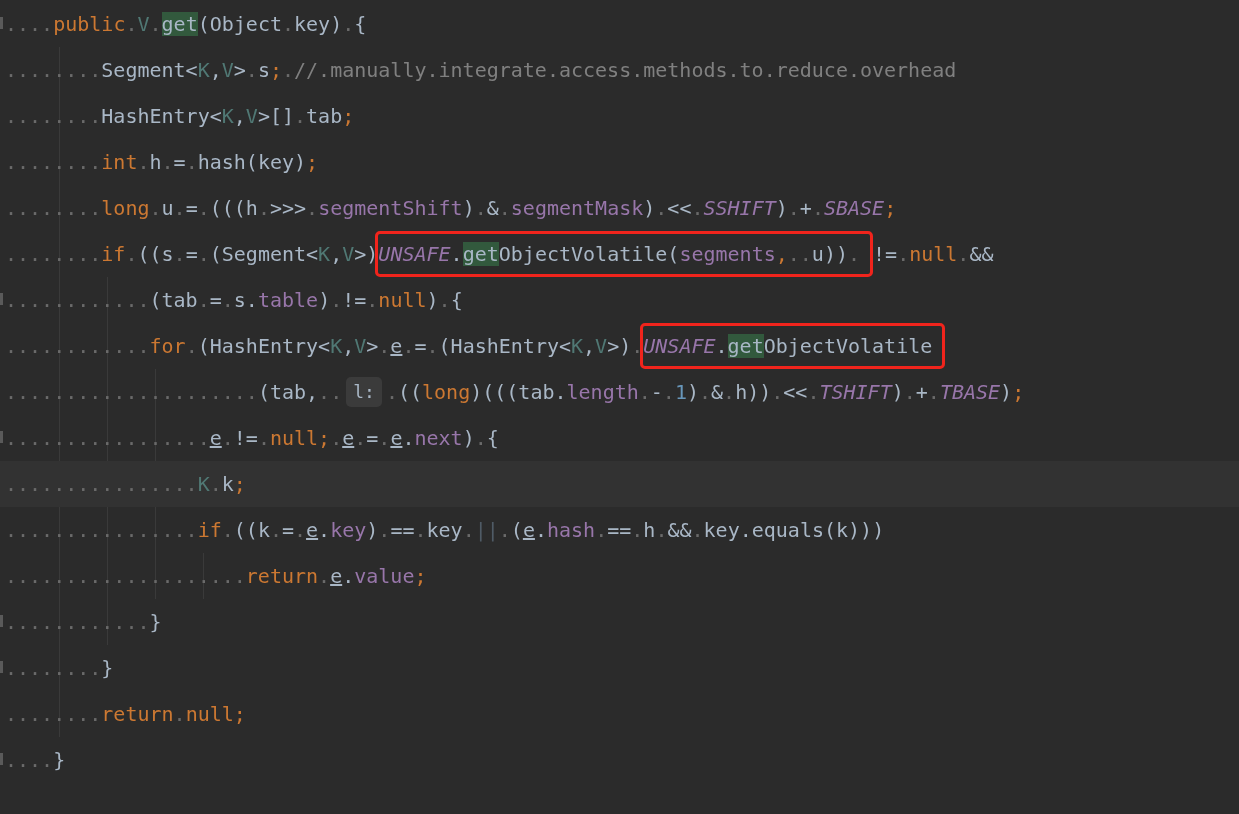 The image size is (1239, 814). Describe the element at coordinates (445, 530) in the screenshot. I see `code-text: ................if.((k.=.e.key).==.key.||.(e.hash.==.h.&&.key.equals(k)))` at that location.